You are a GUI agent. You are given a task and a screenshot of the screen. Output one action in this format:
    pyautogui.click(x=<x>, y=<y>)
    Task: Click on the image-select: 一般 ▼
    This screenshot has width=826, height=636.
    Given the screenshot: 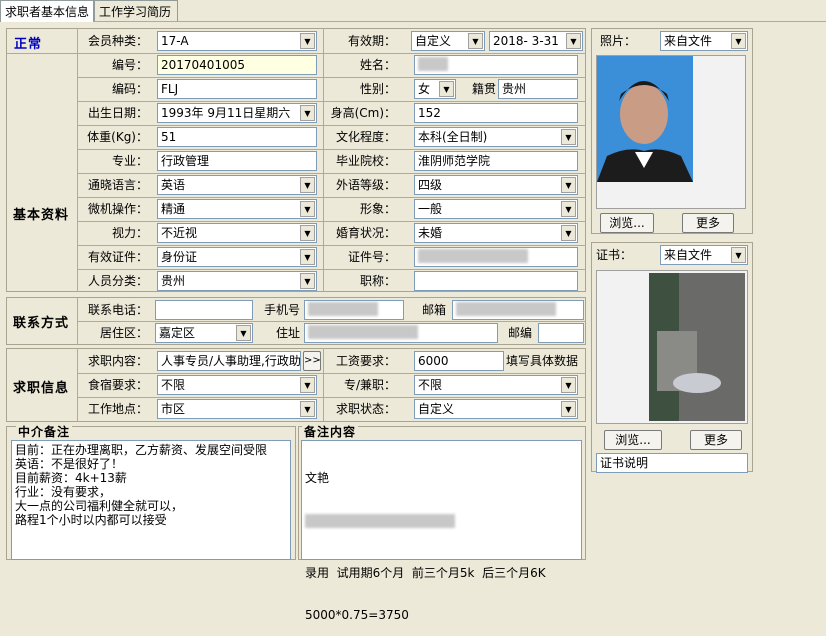 What is the action you would take?
    pyautogui.click(x=496, y=209)
    